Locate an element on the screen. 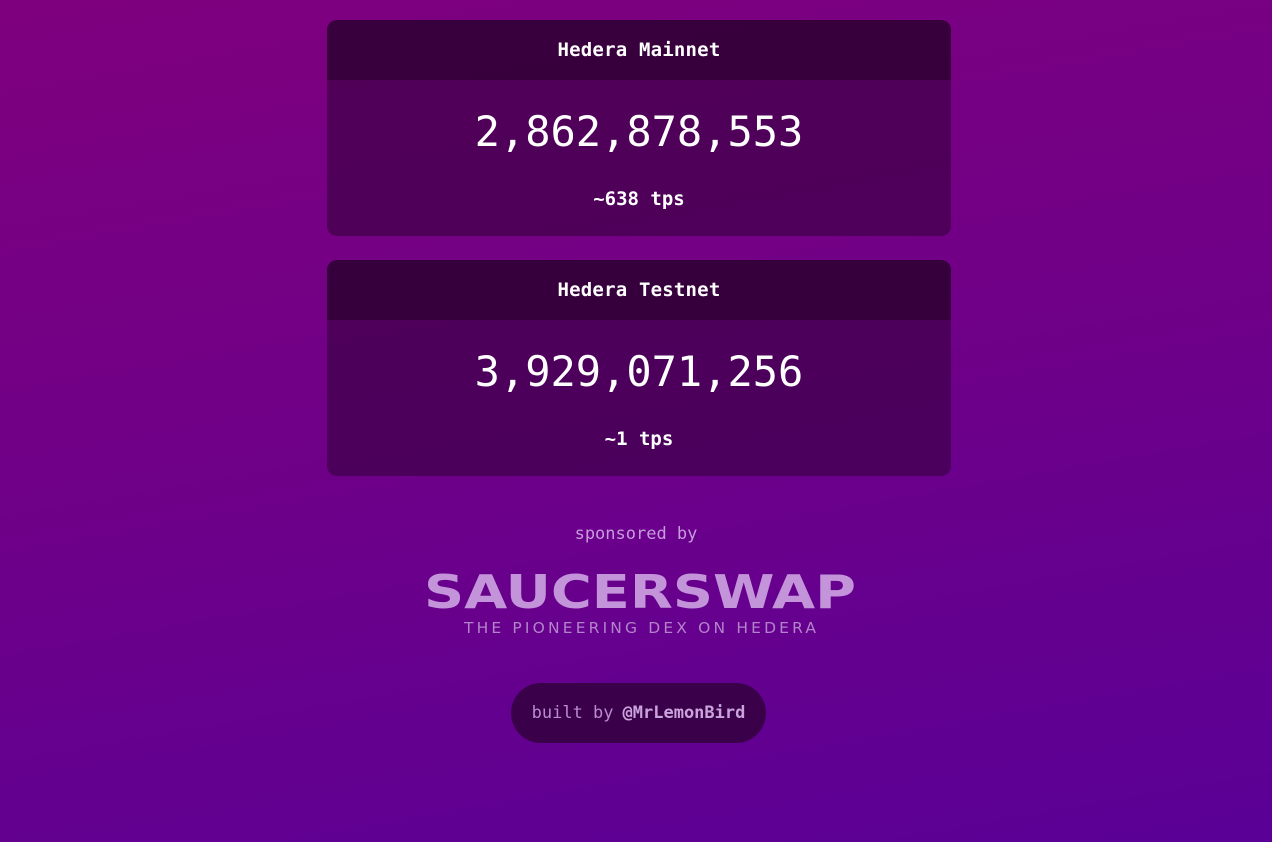  testnet-tps: ~1 tps is located at coordinates (639, 439).